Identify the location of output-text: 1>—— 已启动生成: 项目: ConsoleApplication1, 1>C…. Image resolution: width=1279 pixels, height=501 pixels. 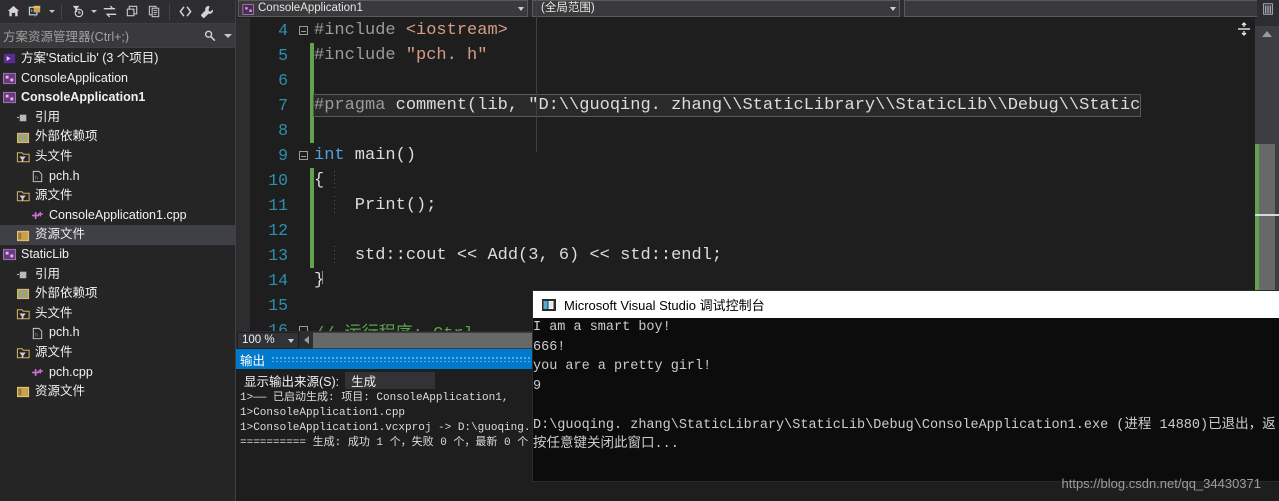
(386, 446).